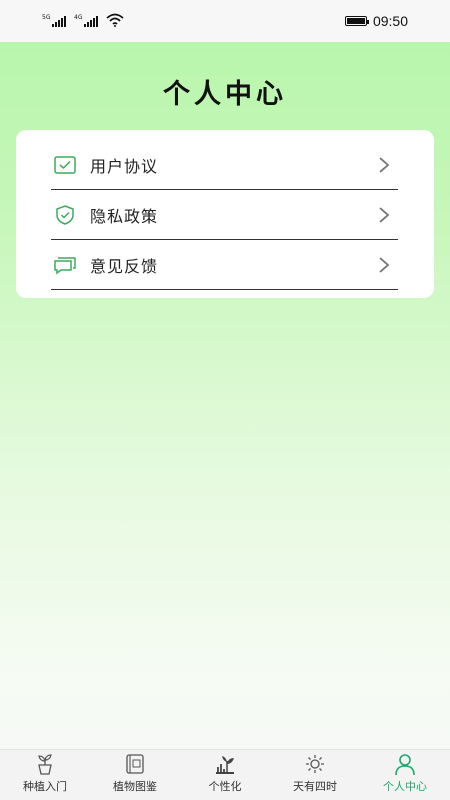 This screenshot has height=800, width=450. Describe the element at coordinates (115, 21) in the screenshot. I see `wifi-icon` at that location.